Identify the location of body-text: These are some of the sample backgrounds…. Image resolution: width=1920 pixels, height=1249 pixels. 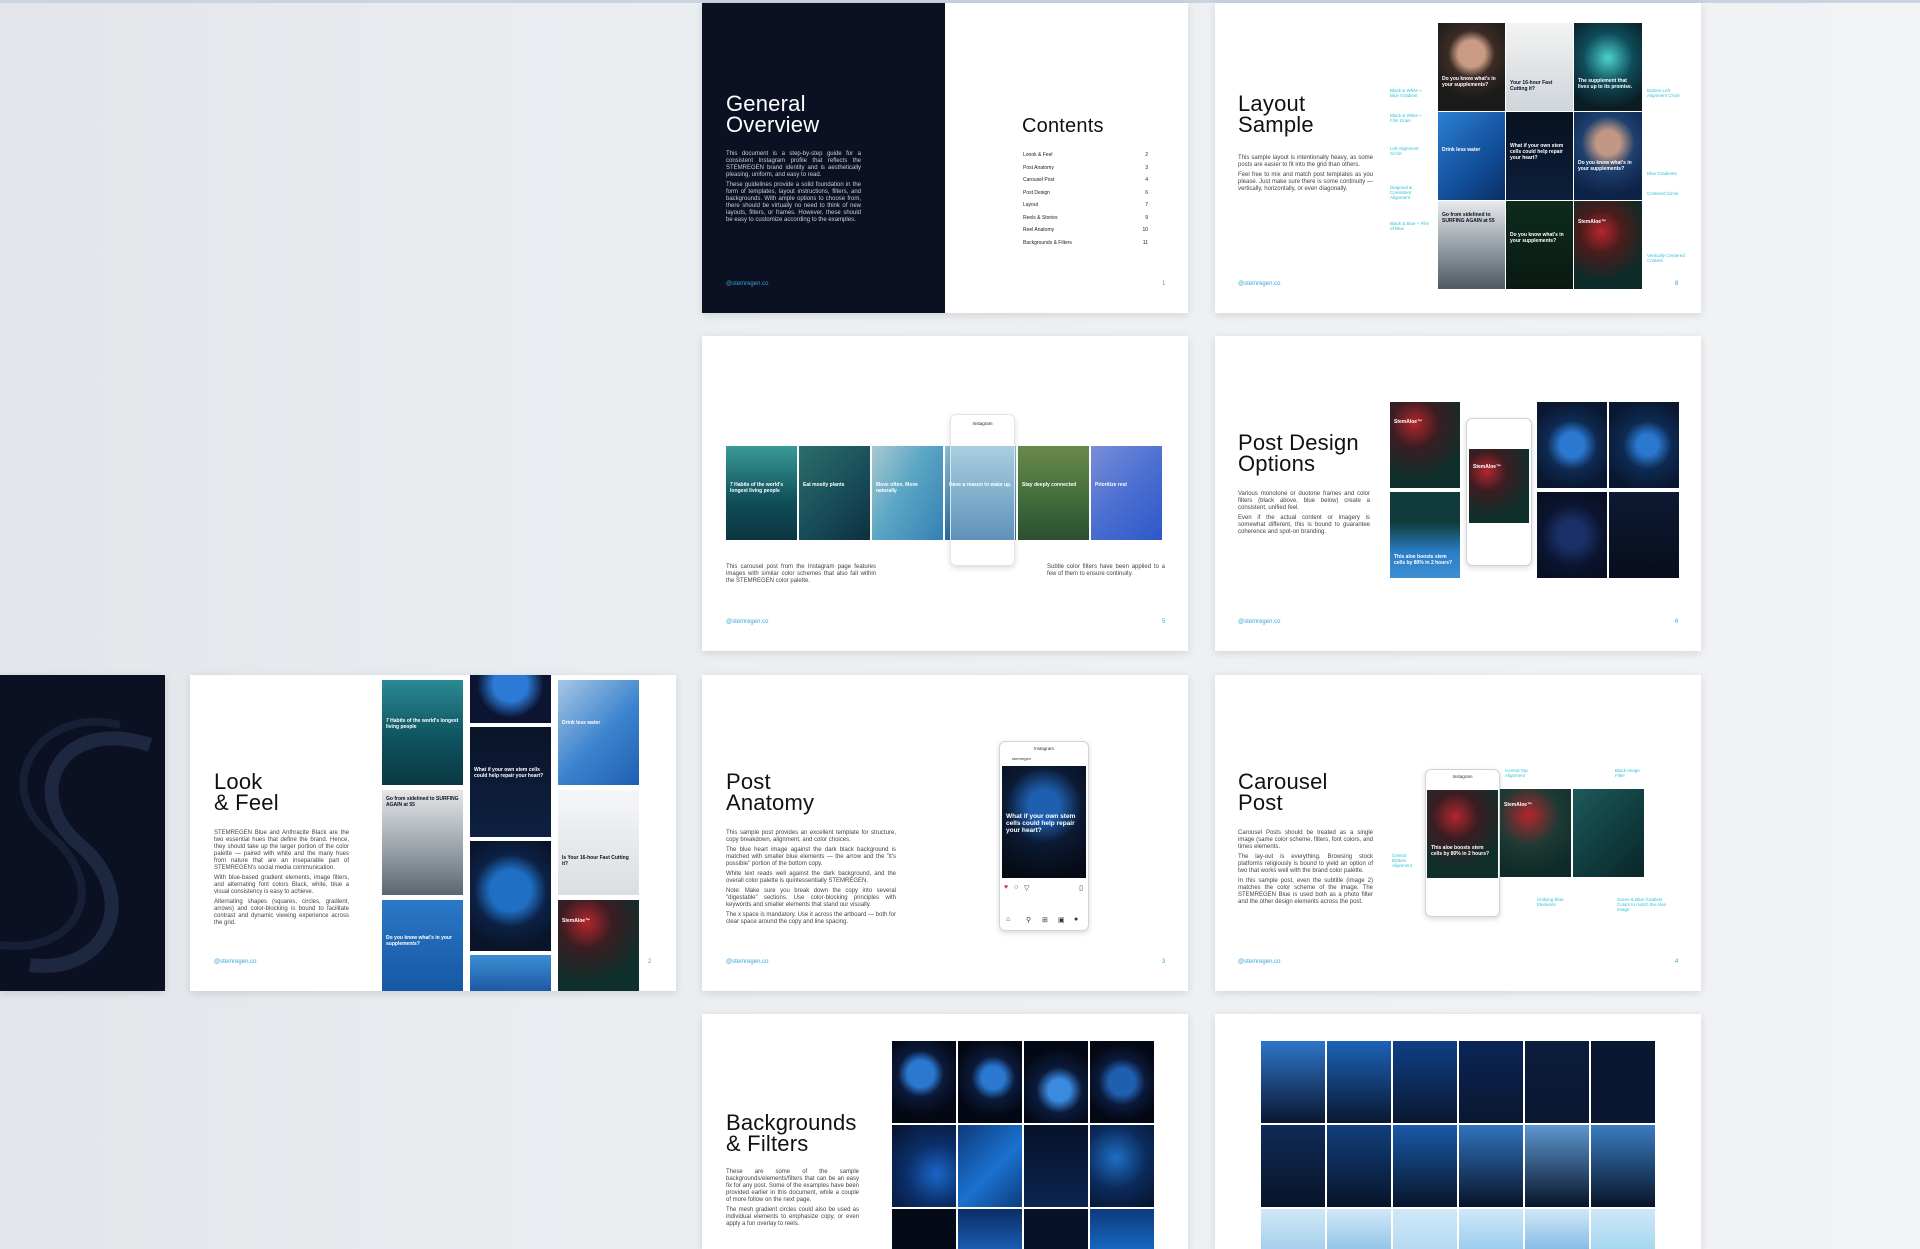
(792, 1200).